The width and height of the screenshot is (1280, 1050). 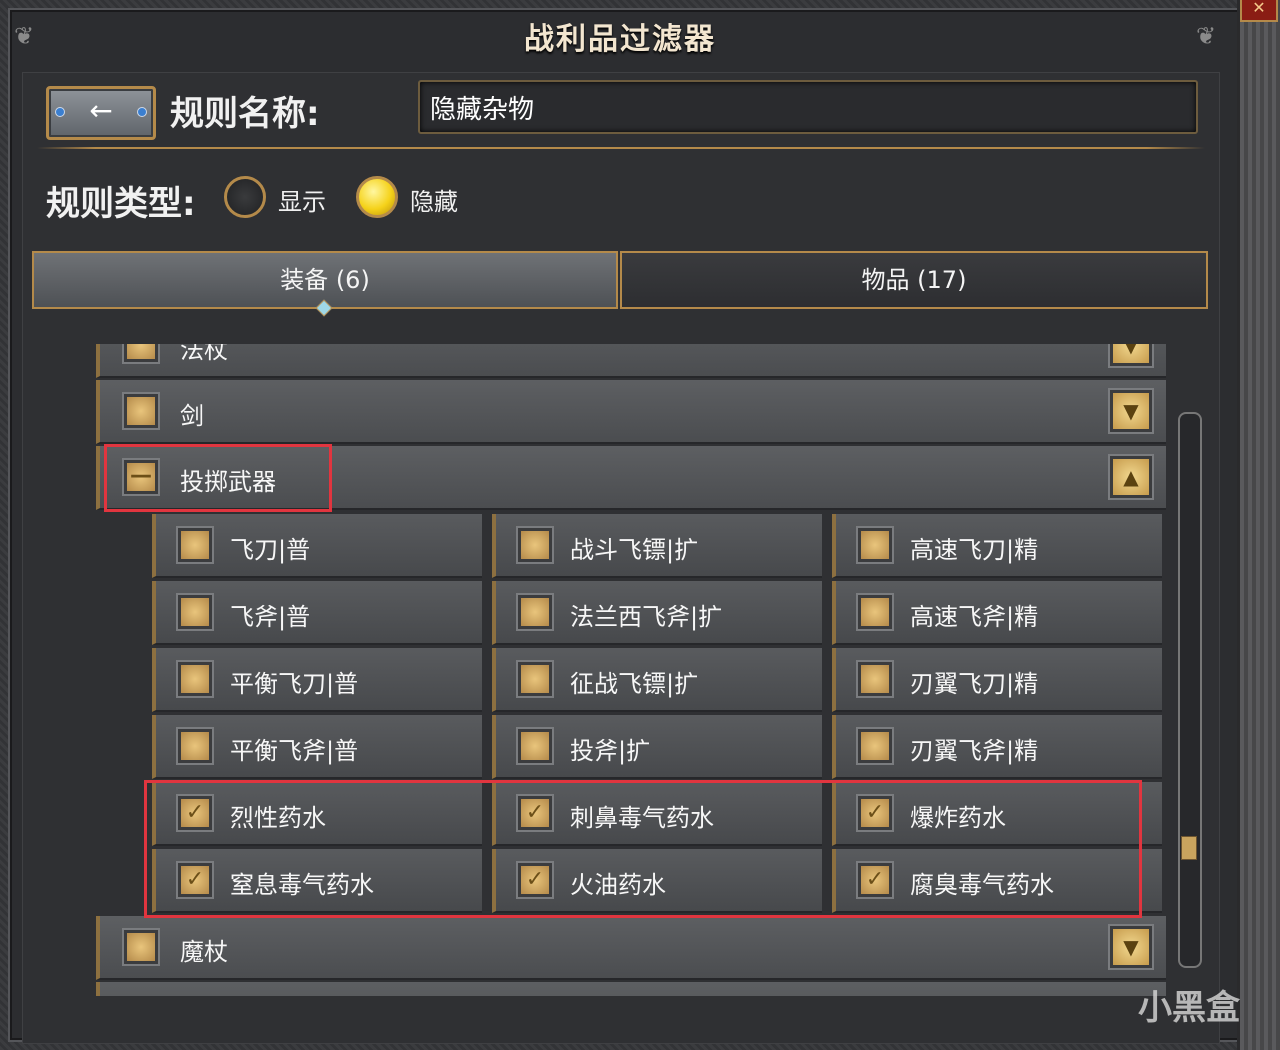 I want to click on category-row-partial-bottom, so click(x=631, y=989).